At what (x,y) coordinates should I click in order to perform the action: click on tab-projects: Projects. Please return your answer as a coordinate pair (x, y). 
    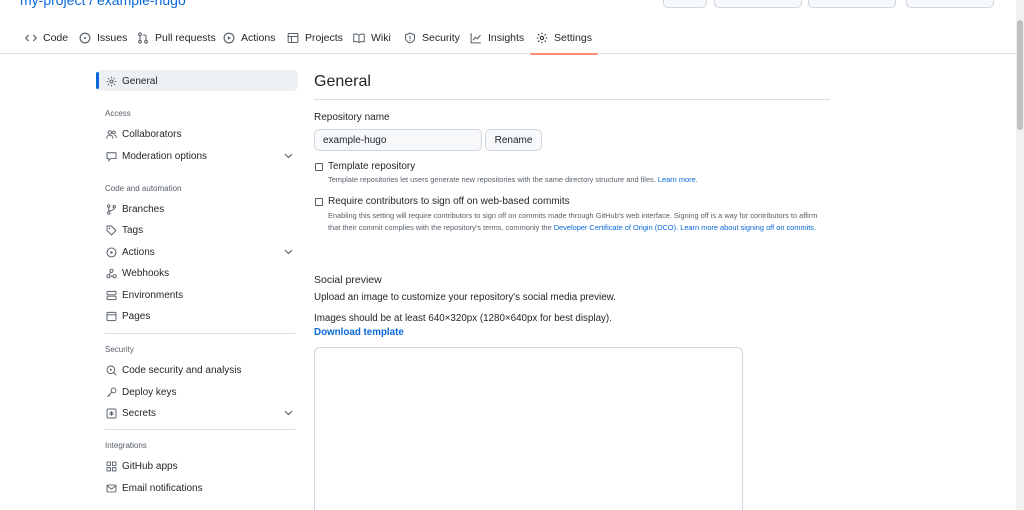
    Looking at the image, I should click on (315, 38).